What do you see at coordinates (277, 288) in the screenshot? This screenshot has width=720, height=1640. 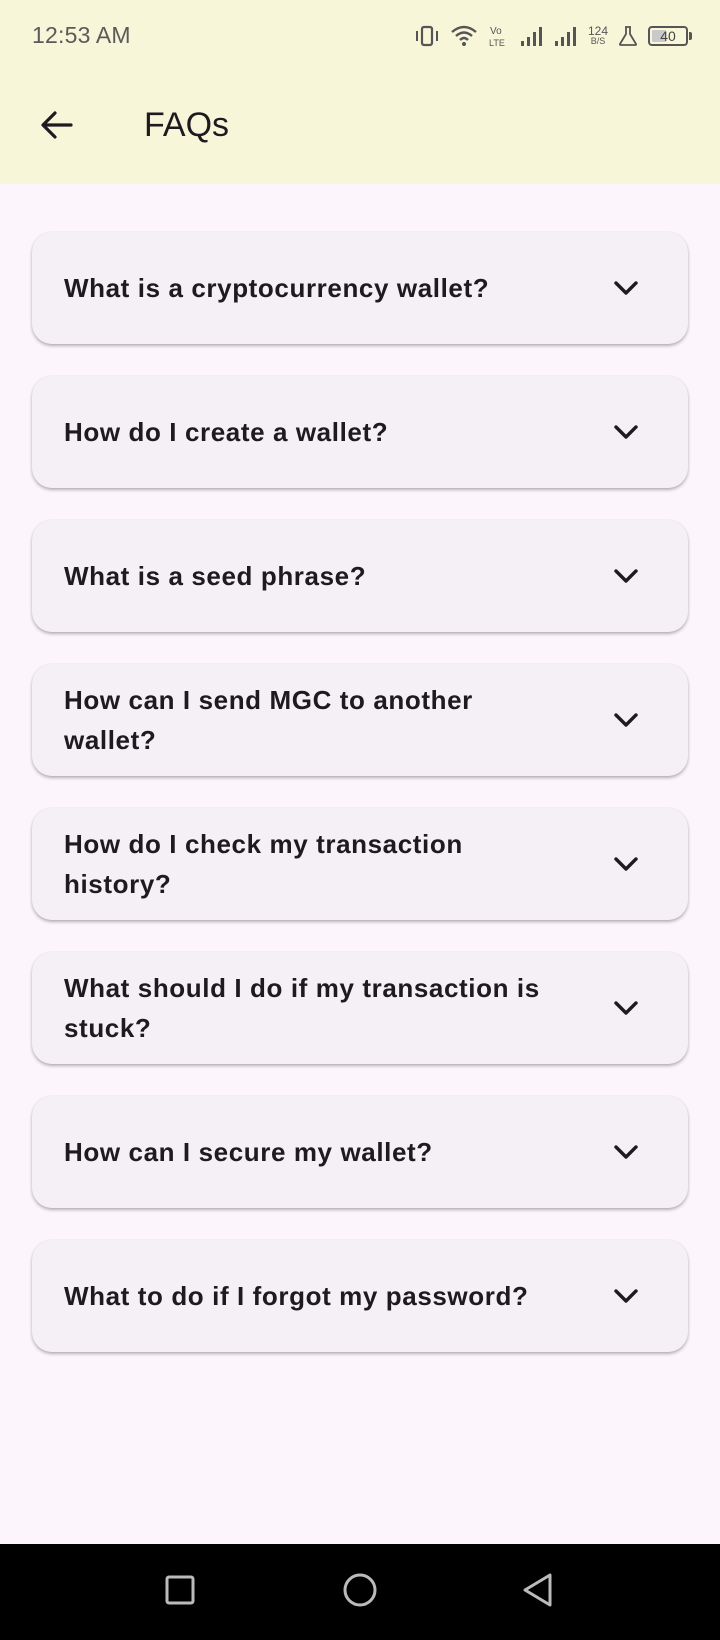 I see `faq-question: What is a cryptocurrency wallet?` at bounding box center [277, 288].